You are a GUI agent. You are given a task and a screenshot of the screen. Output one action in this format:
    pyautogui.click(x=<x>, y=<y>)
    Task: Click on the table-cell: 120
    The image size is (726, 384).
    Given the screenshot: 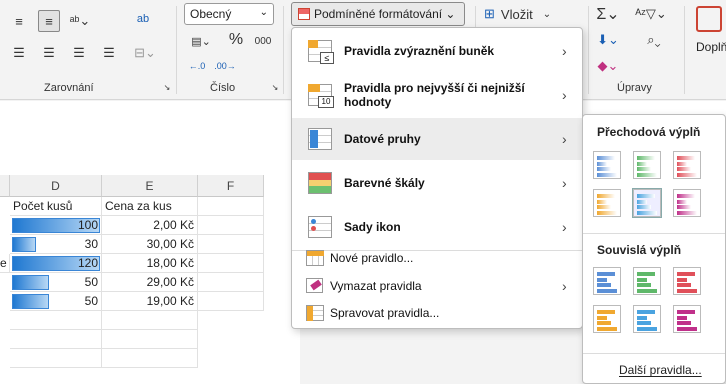 What is the action you would take?
    pyautogui.click(x=56, y=263)
    